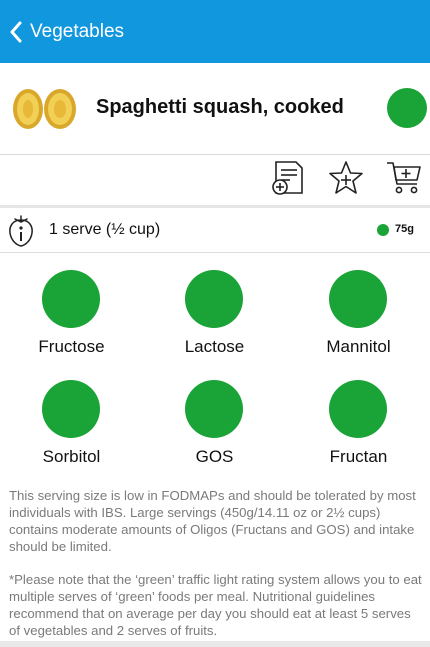 This screenshot has height=647, width=430. I want to click on fodmap-item-lactose: Lactose, so click(214, 308).